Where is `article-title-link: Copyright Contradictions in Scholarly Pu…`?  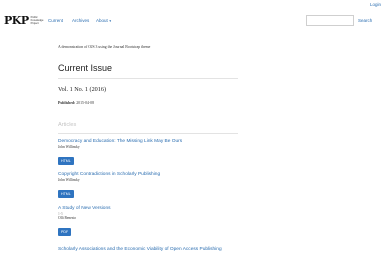 article-title-link: Copyright Contradictions in Scholarly Pu… is located at coordinates (158, 174).